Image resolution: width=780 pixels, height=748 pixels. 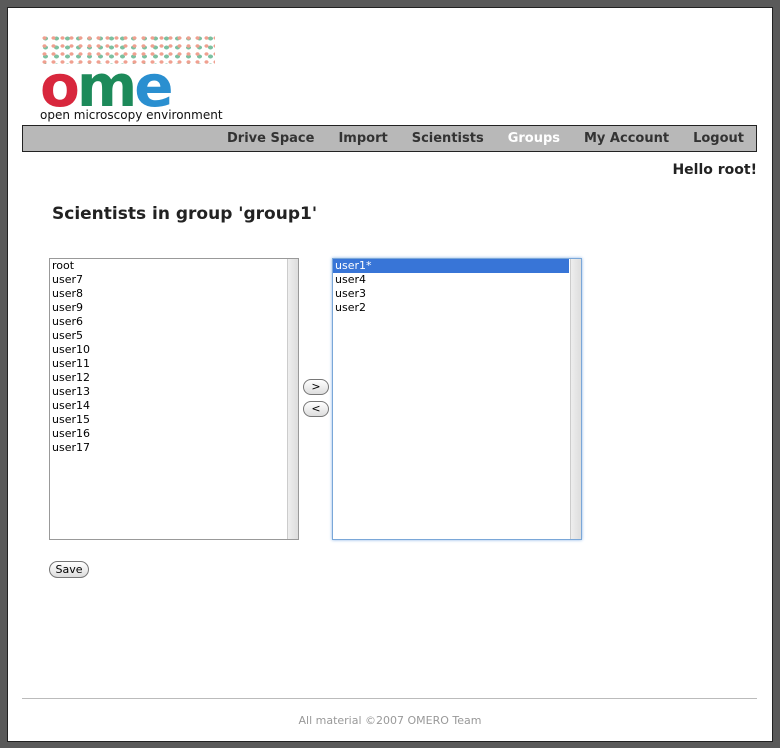 What do you see at coordinates (451, 308) in the screenshot?
I see `list-item: user2` at bounding box center [451, 308].